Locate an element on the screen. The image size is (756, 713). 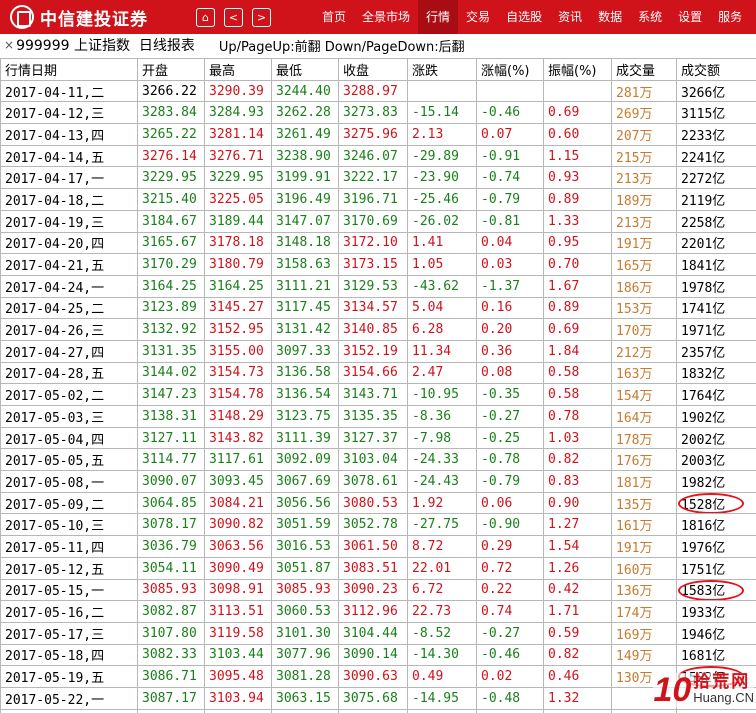
close-icon: × is located at coordinates (9, 45).